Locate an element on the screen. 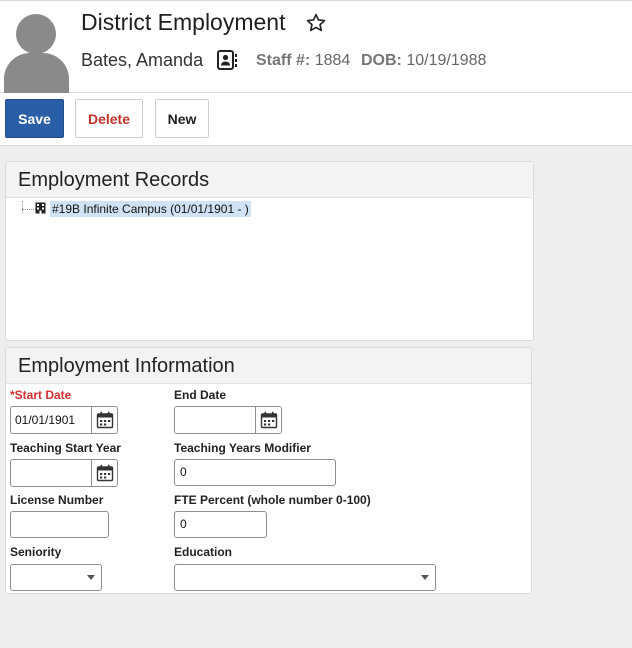  dob-label: DOB: is located at coordinates (381, 60).